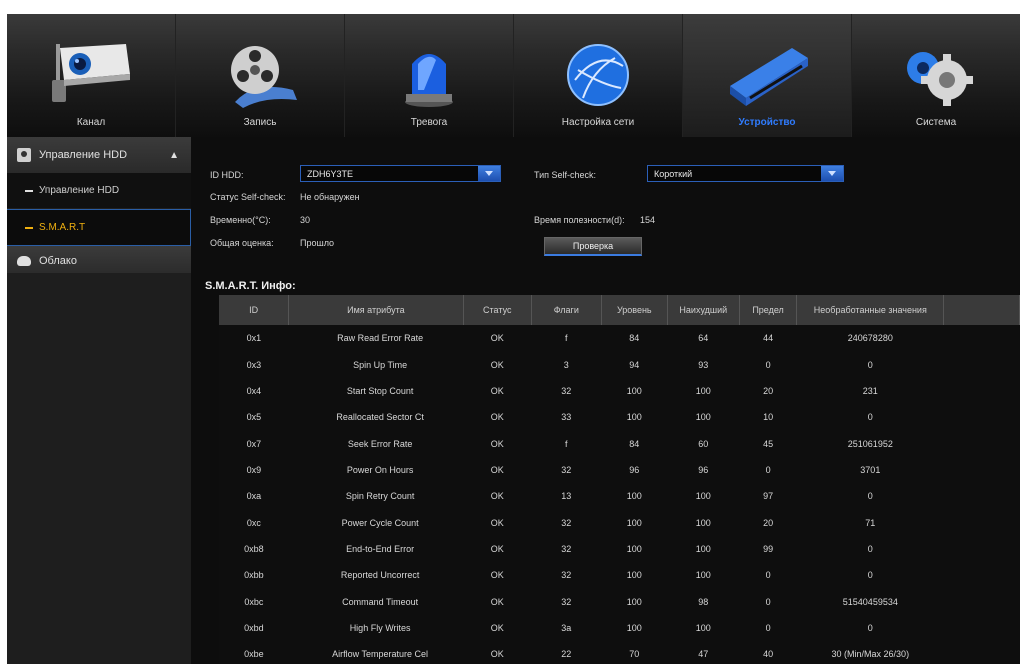 This screenshot has height=664, width=1020. Describe the element at coordinates (99, 227) in the screenshot. I see `sidebar-item-smart: S.M.A.R.T` at that location.